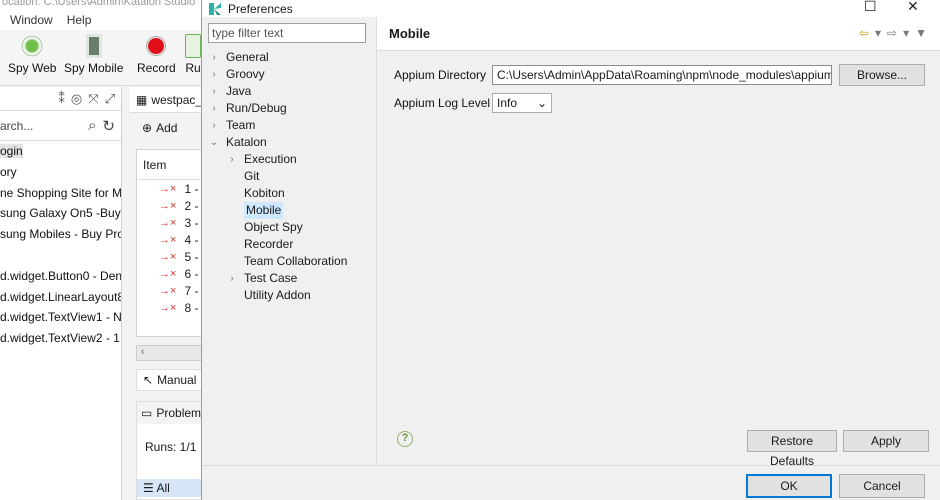 The height and width of the screenshot is (500, 940). Describe the element at coordinates (148, 380) in the screenshot. I see `cursor-icon: ↖` at that location.